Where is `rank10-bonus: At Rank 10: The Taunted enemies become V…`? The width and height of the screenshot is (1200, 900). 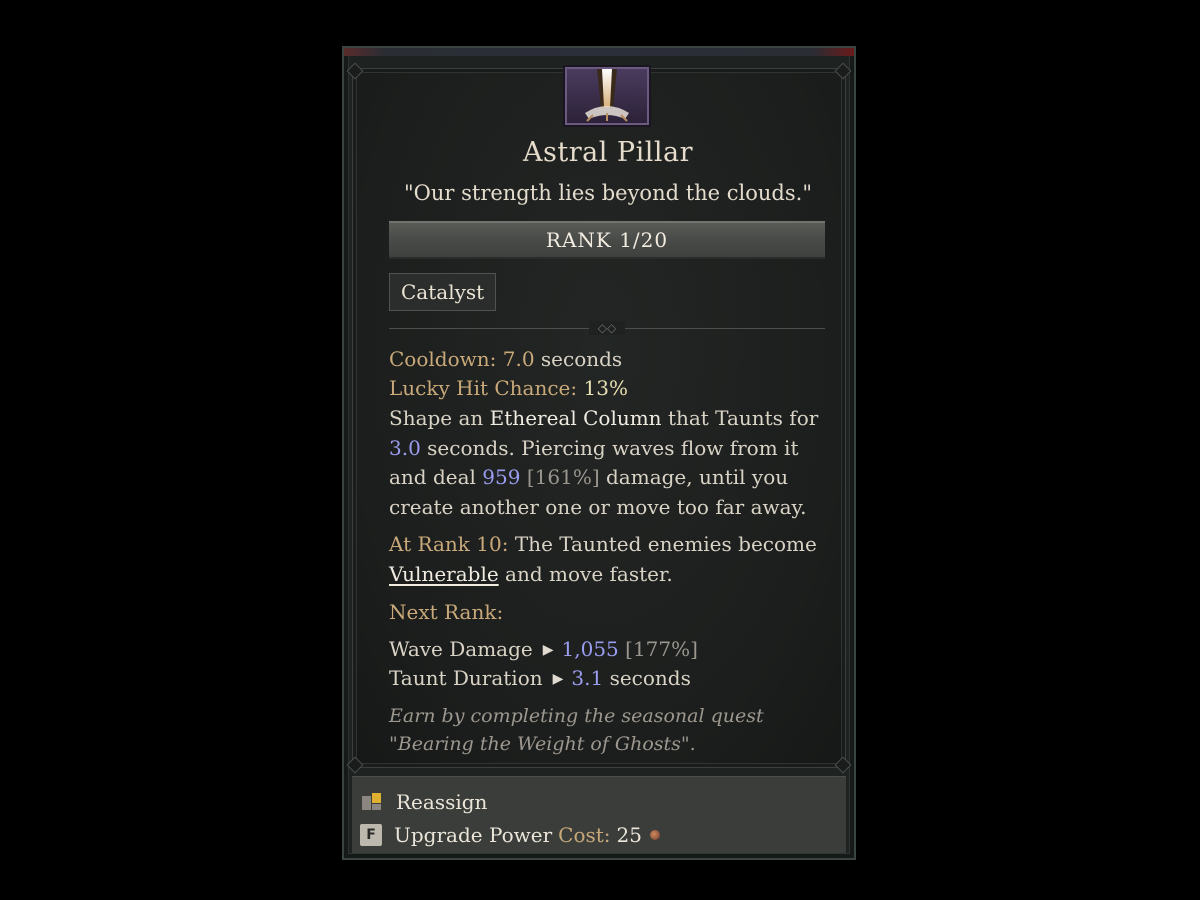
rank10-bonus: At Rank 10: The Taunted enemies become V… is located at coordinates (609, 559).